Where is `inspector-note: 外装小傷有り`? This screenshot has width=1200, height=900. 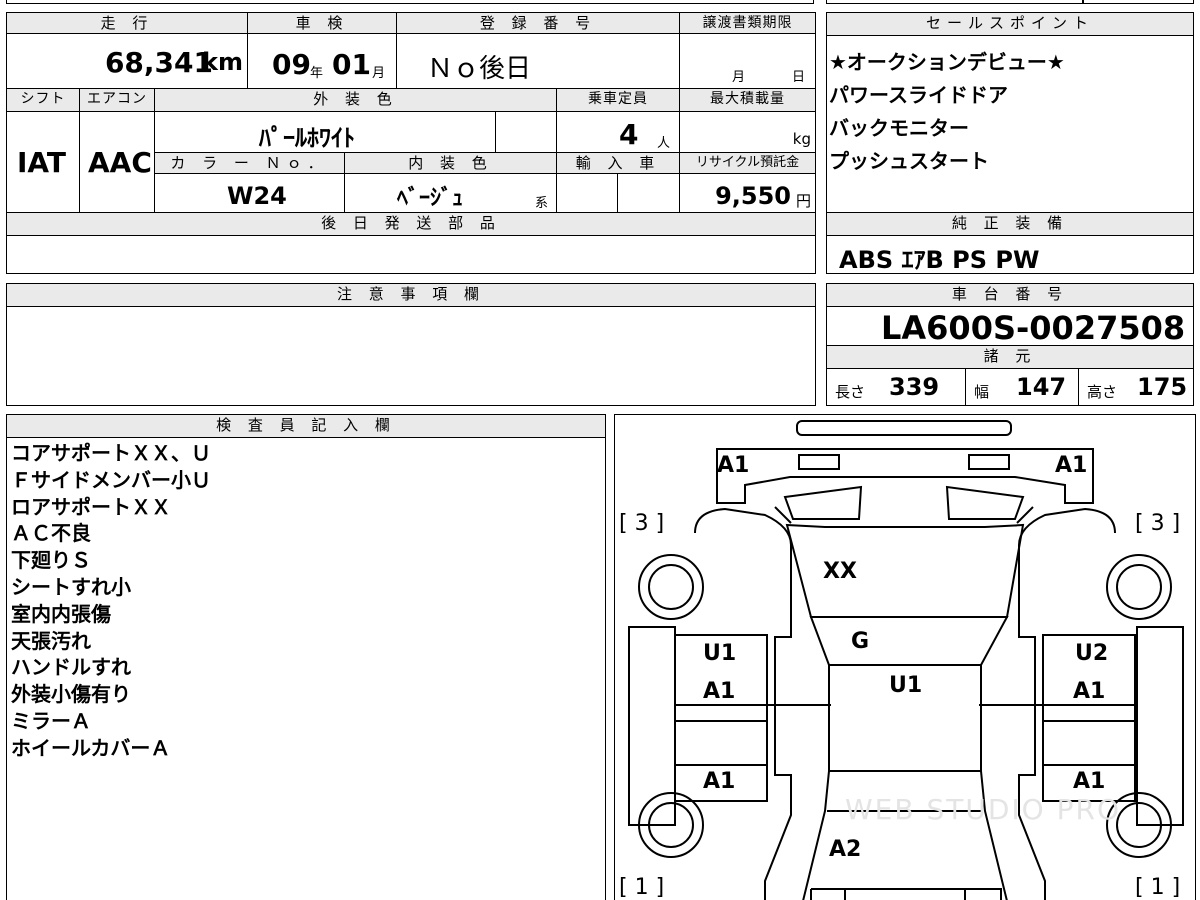 inspector-note: 外装小傷有り is located at coordinates (71, 694).